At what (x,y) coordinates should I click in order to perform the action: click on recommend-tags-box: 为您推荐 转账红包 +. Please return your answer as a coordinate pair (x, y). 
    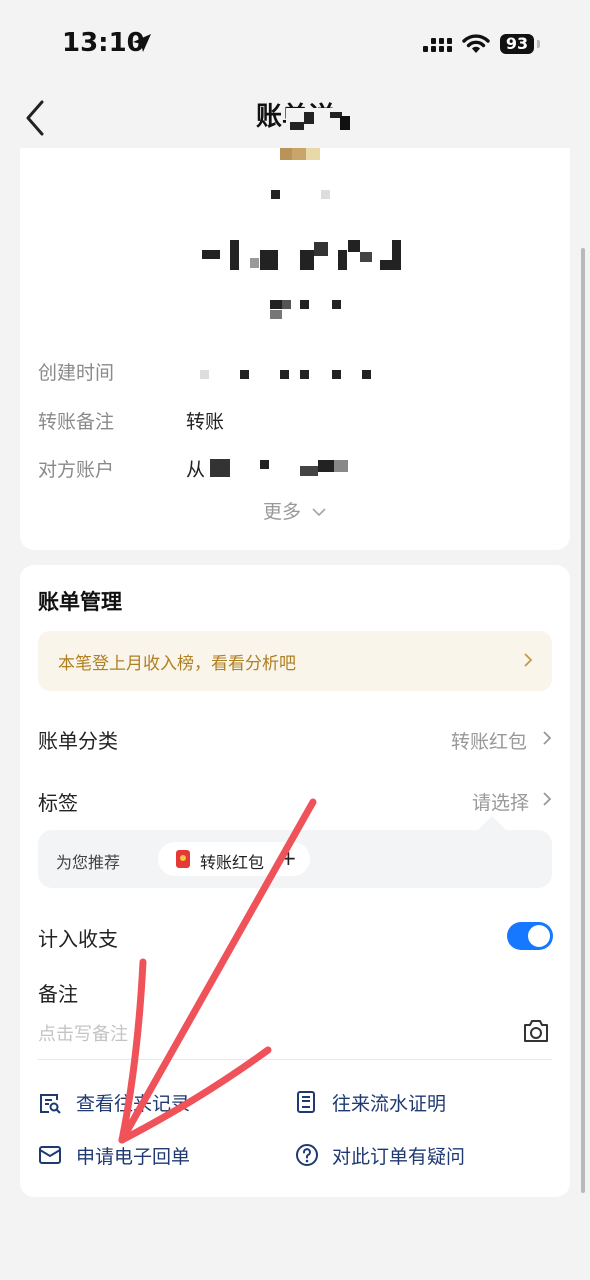
    Looking at the image, I should click on (295, 859).